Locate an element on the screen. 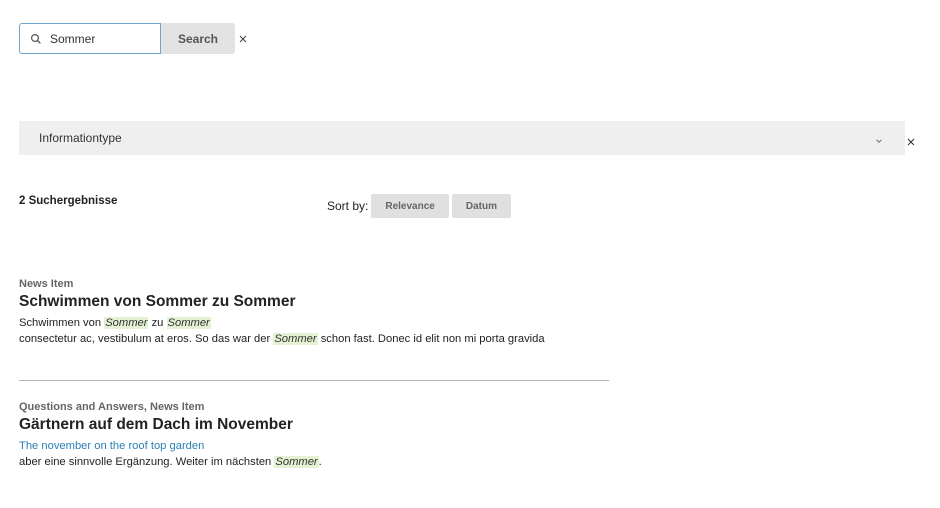 The height and width of the screenshot is (508, 940). search-field is located at coordinates (90, 38).